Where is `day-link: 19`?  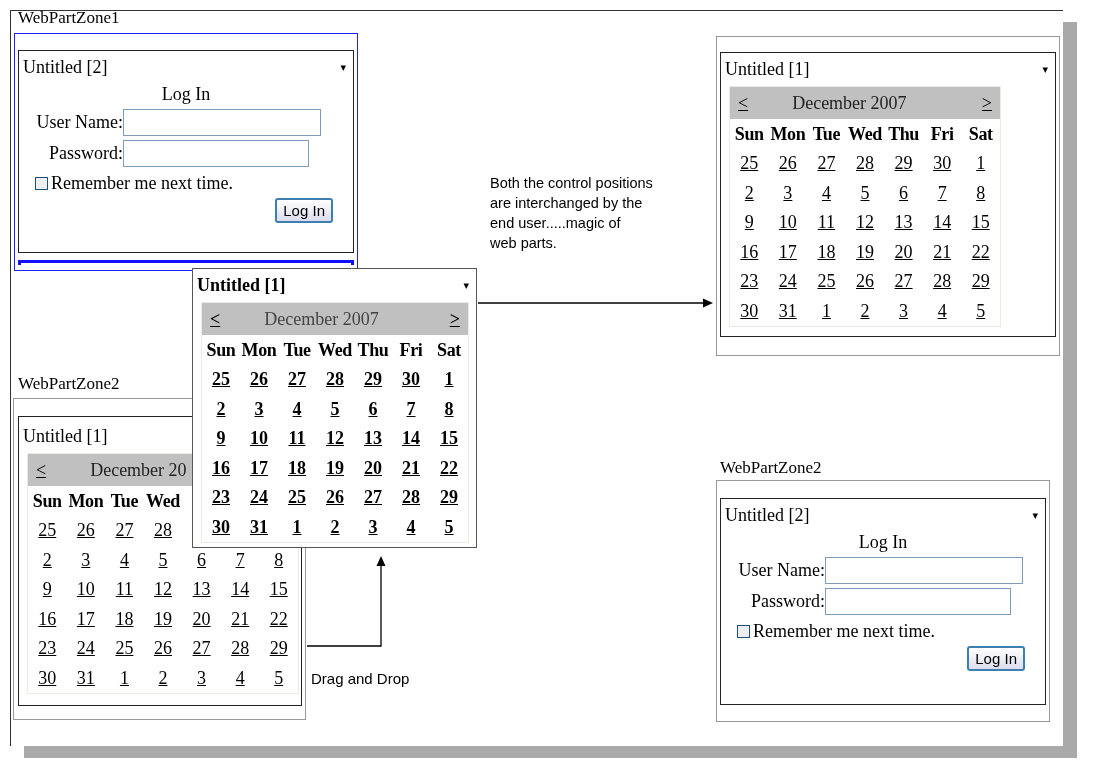
day-link: 19 is located at coordinates (865, 251).